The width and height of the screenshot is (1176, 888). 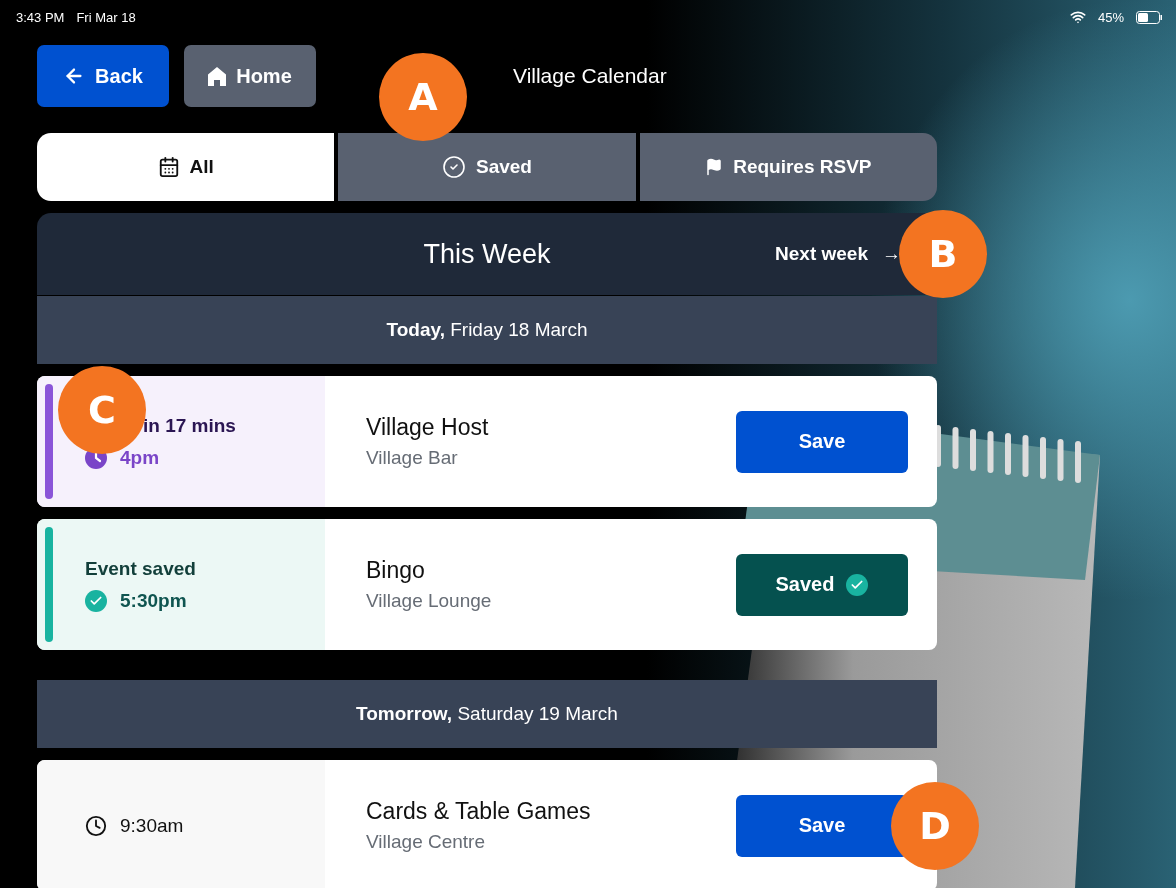 I want to click on filter-tab: Requires RSVP, so click(x=788, y=167).